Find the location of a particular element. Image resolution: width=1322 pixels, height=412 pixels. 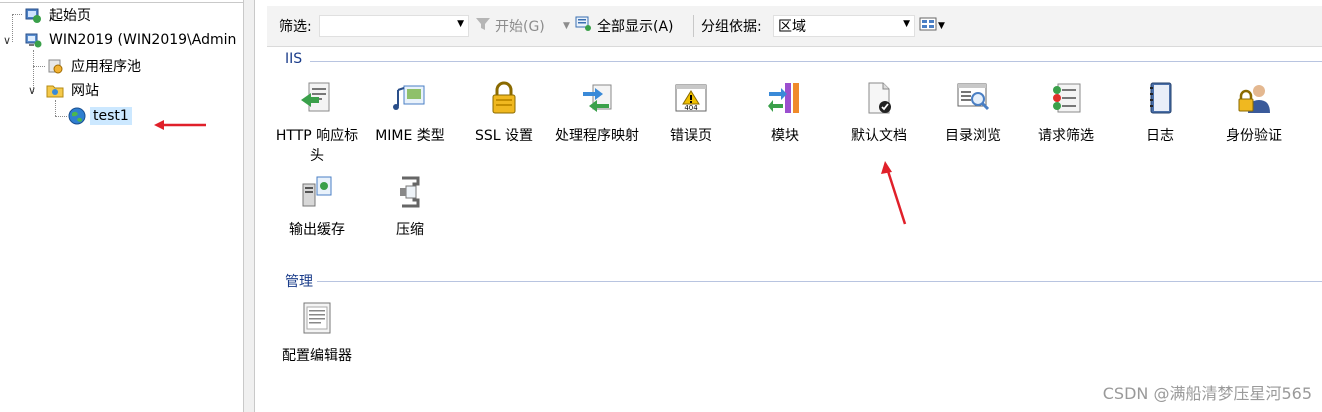

feature-label: 处理程序映射 is located at coordinates (597, 136).